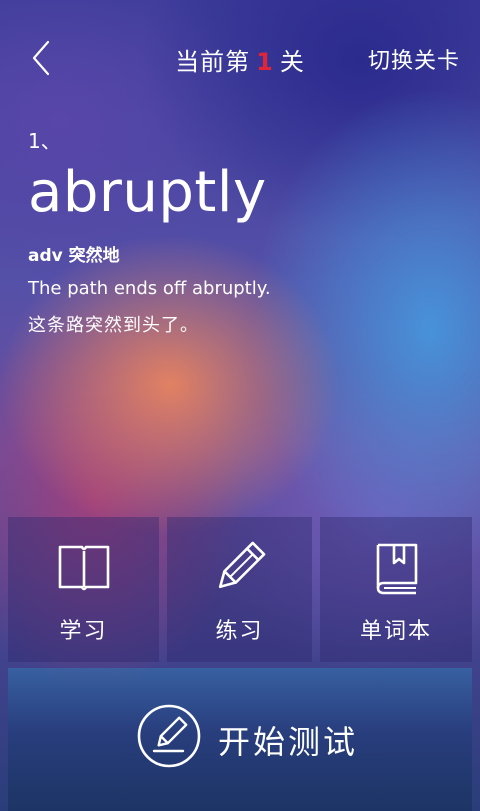 Image resolution: width=480 pixels, height=811 pixels. I want to click on wordbook-label: 单词本, so click(395, 631).